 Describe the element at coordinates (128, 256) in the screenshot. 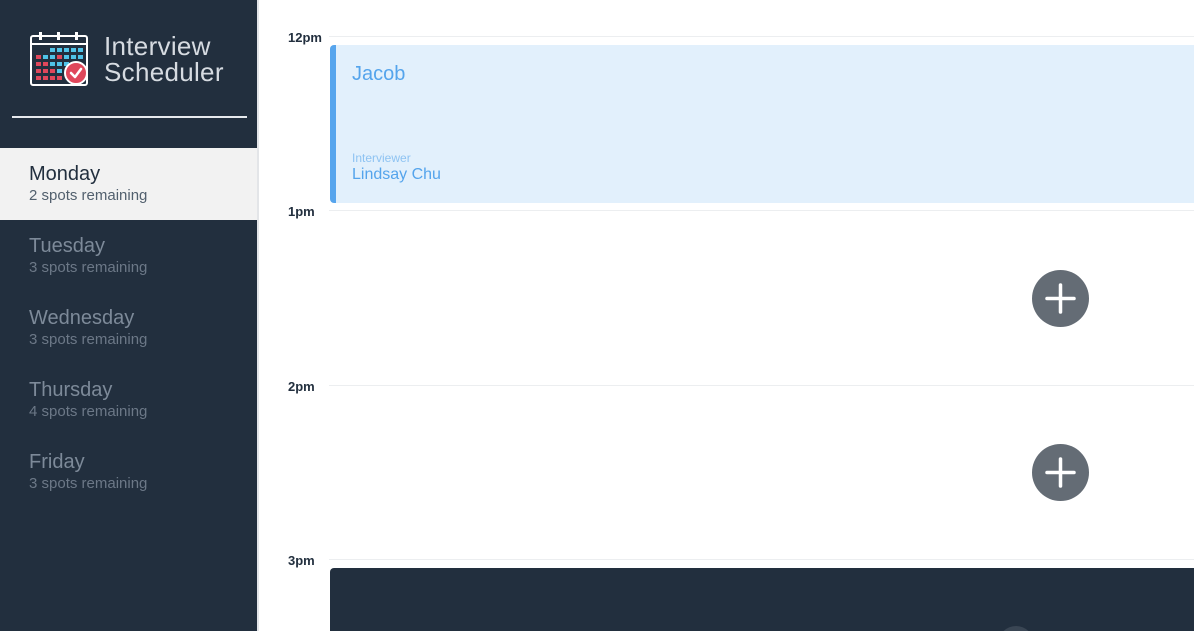

I see `day-item-tuesday: Tuesday 3 spots remaining` at that location.